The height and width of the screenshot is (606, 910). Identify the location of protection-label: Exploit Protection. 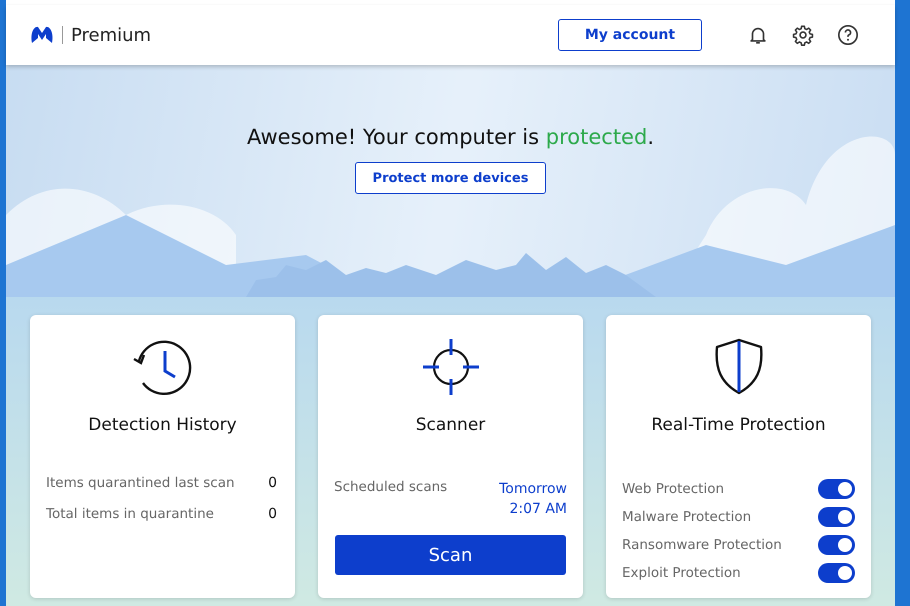
(681, 573).